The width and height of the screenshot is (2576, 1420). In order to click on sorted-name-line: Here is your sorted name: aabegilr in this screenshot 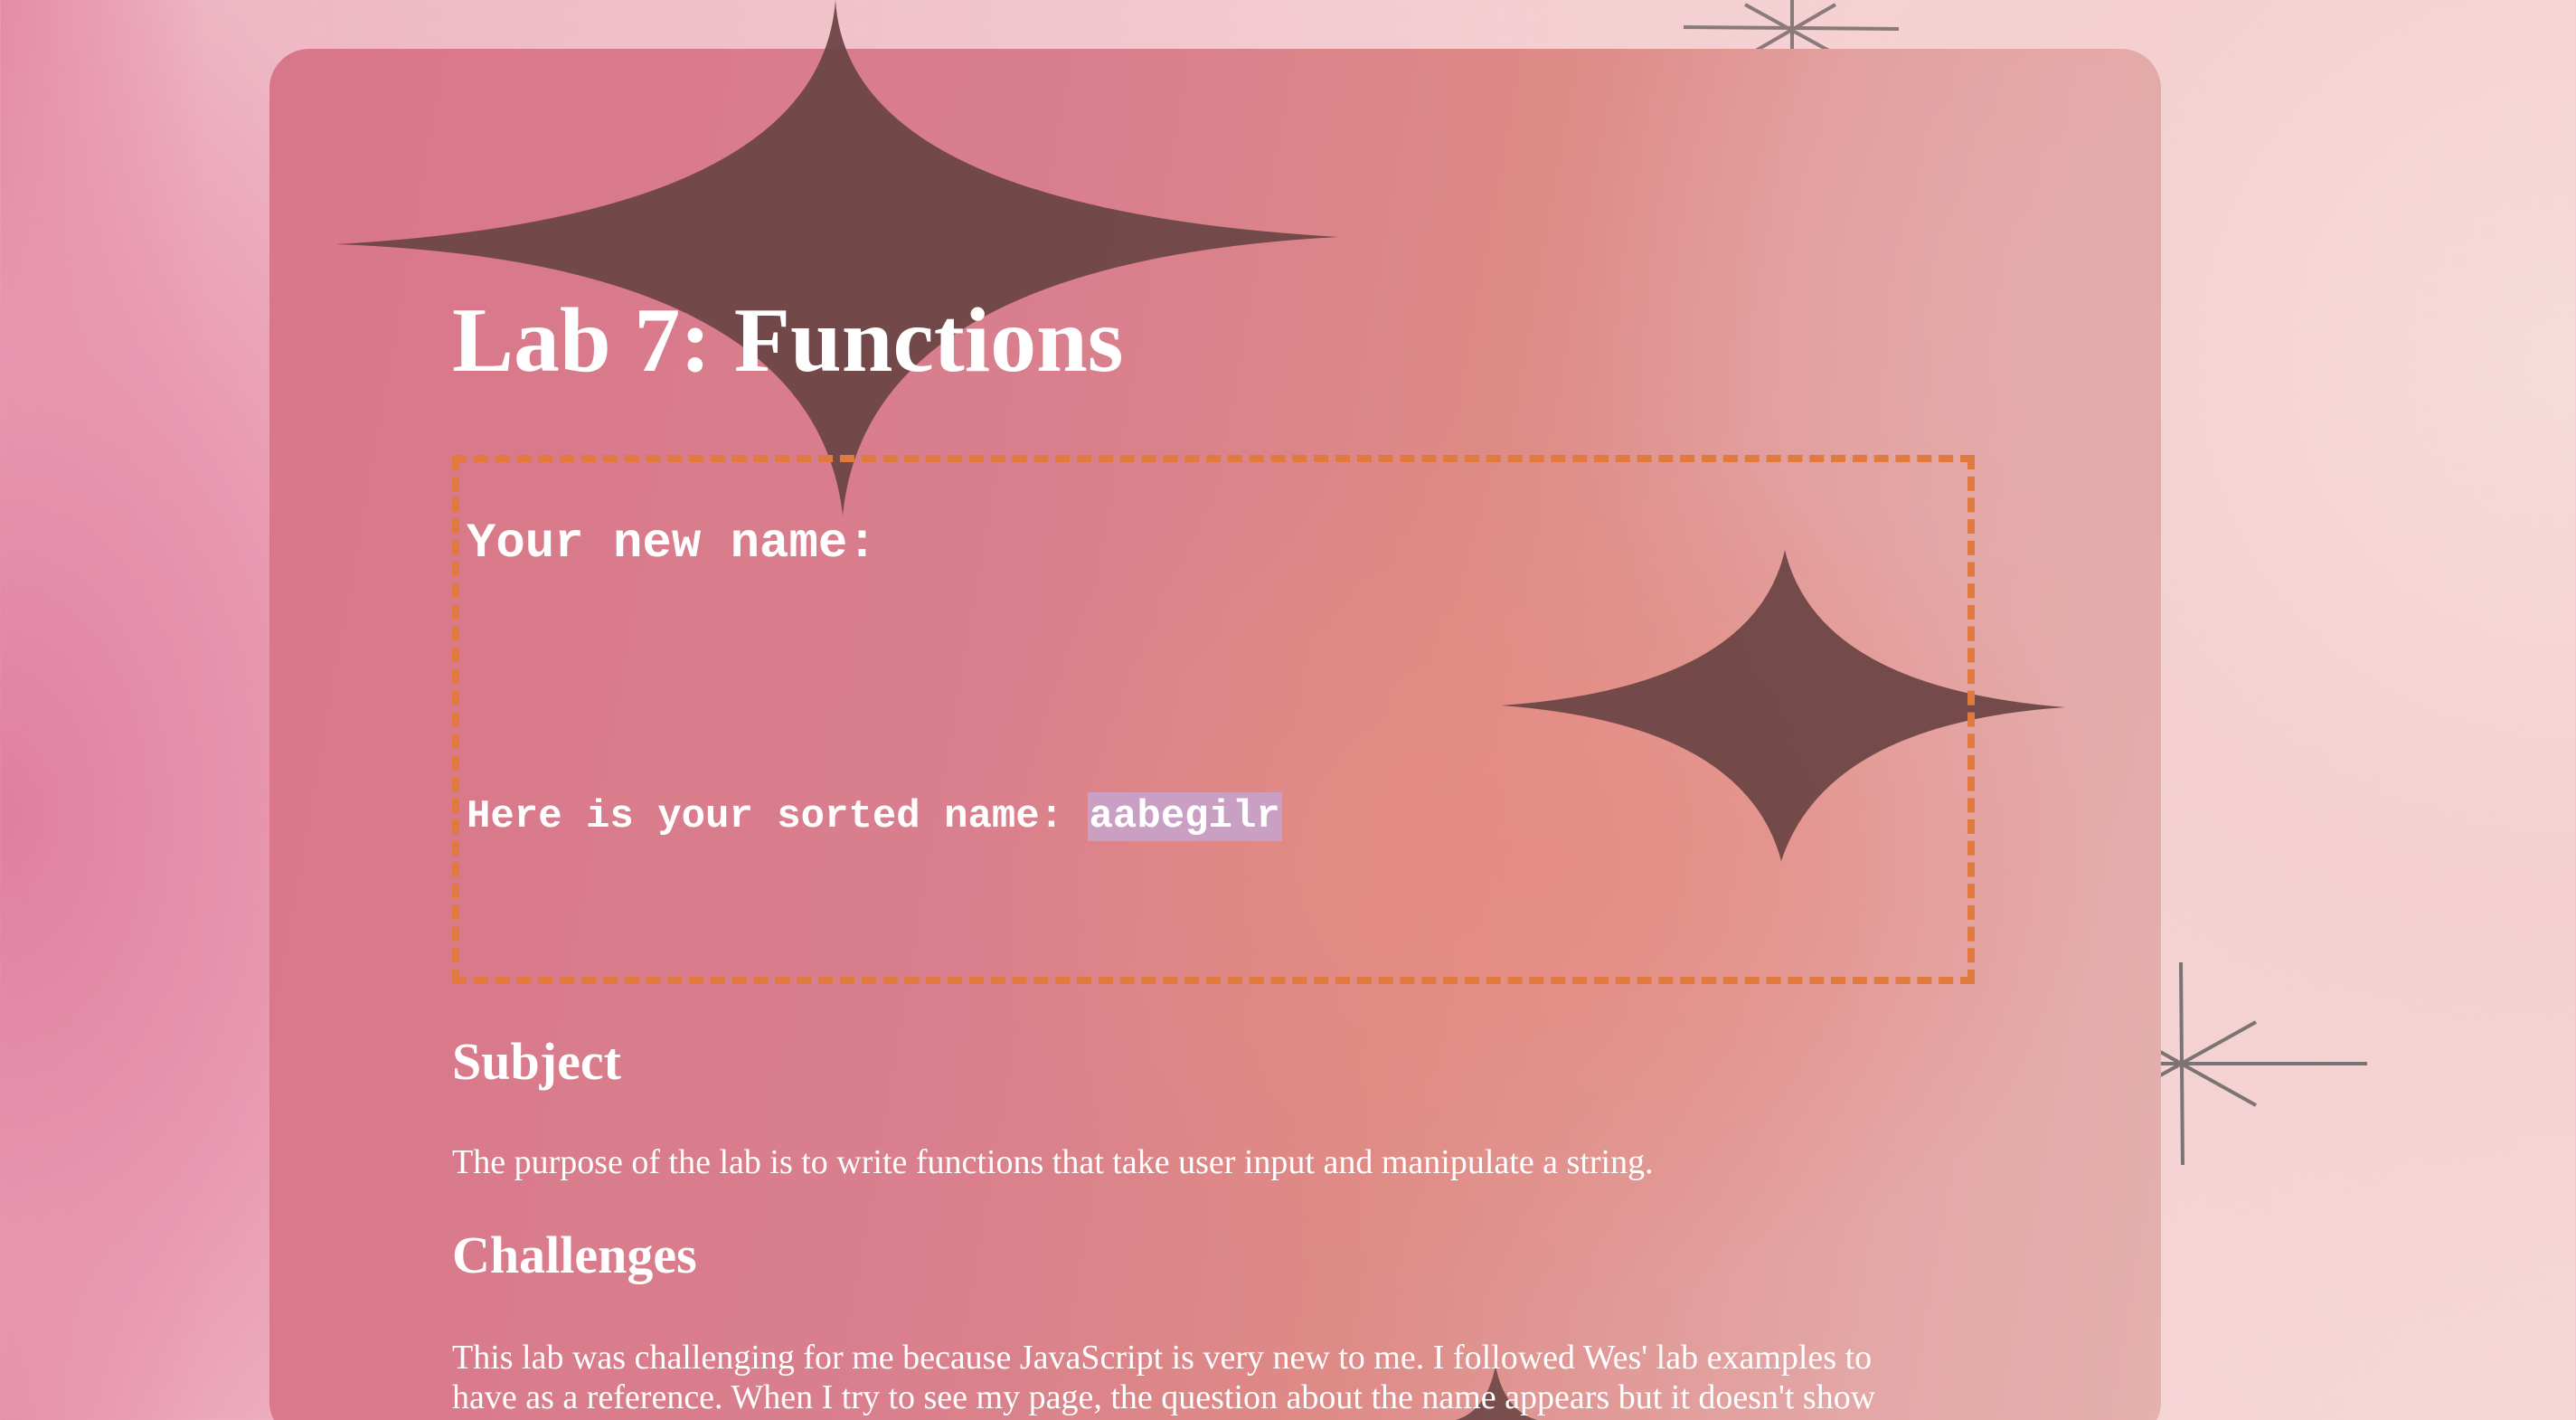, I will do `click(874, 817)`.